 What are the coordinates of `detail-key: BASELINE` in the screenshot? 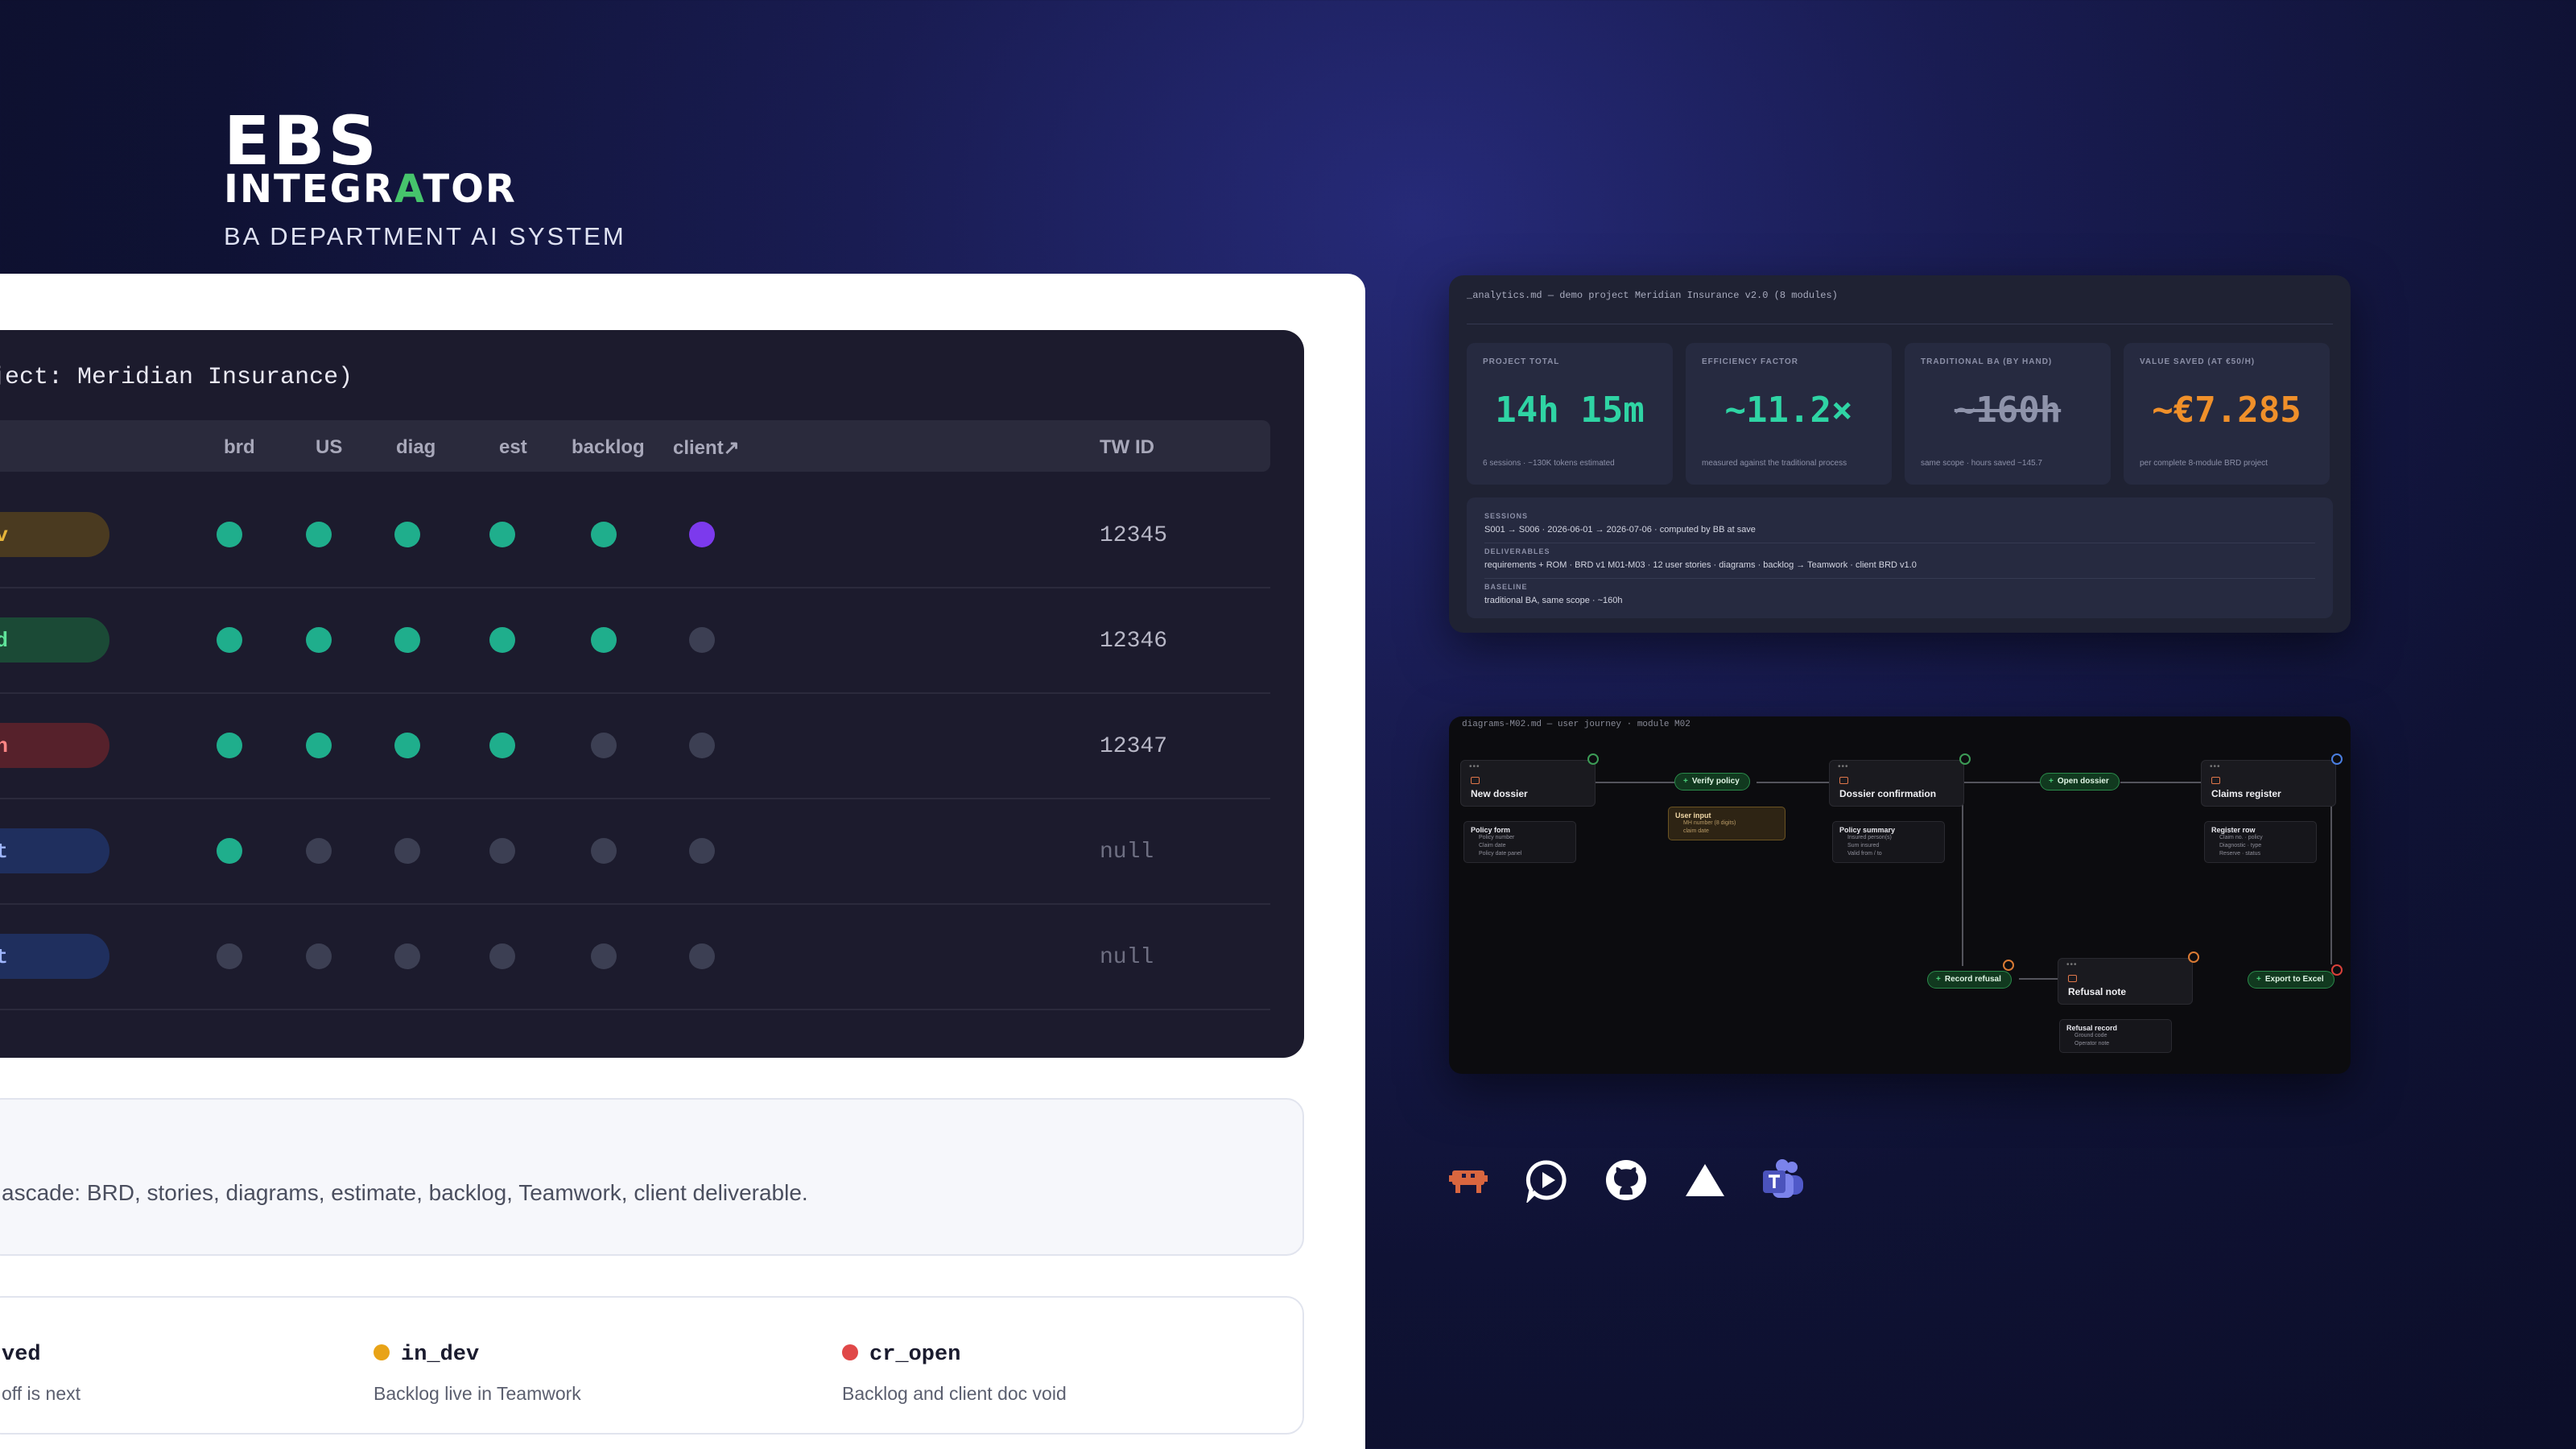 It's located at (1506, 587).